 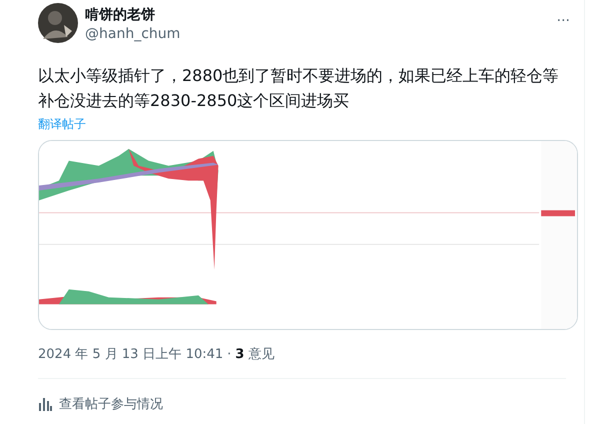 I want to click on more-button: ···, so click(x=563, y=21).